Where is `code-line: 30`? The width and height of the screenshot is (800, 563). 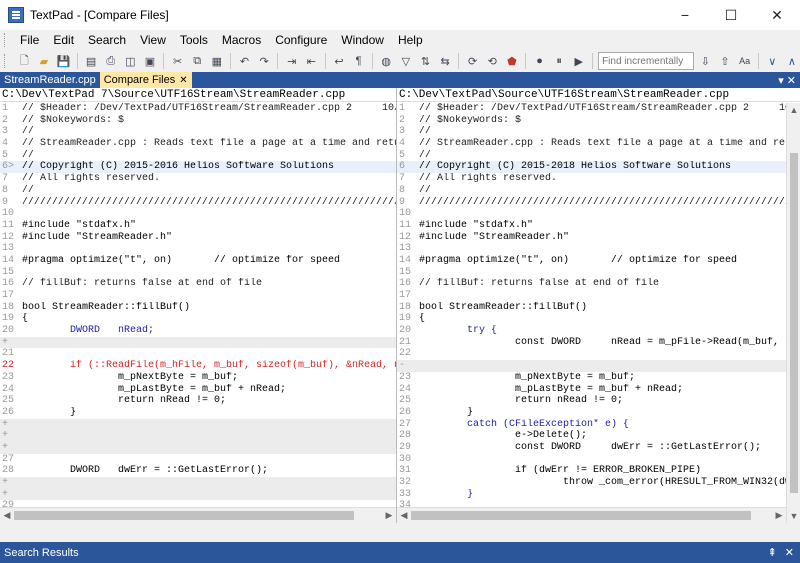
code-line: 30 is located at coordinates (591, 460).